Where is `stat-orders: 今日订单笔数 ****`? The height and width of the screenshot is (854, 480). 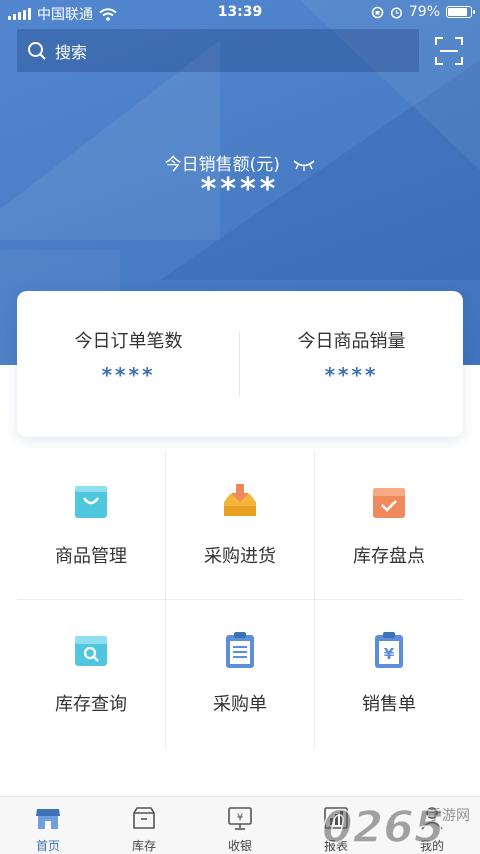
stat-orders: 今日订单笔数 **** is located at coordinates (128, 364).